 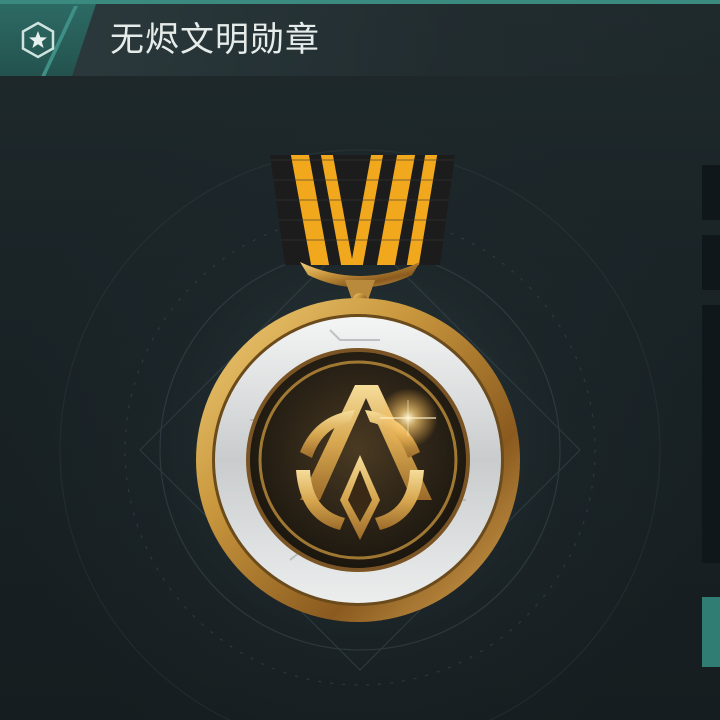 What do you see at coordinates (362, 210) in the screenshot?
I see `medal-ribbon` at bounding box center [362, 210].